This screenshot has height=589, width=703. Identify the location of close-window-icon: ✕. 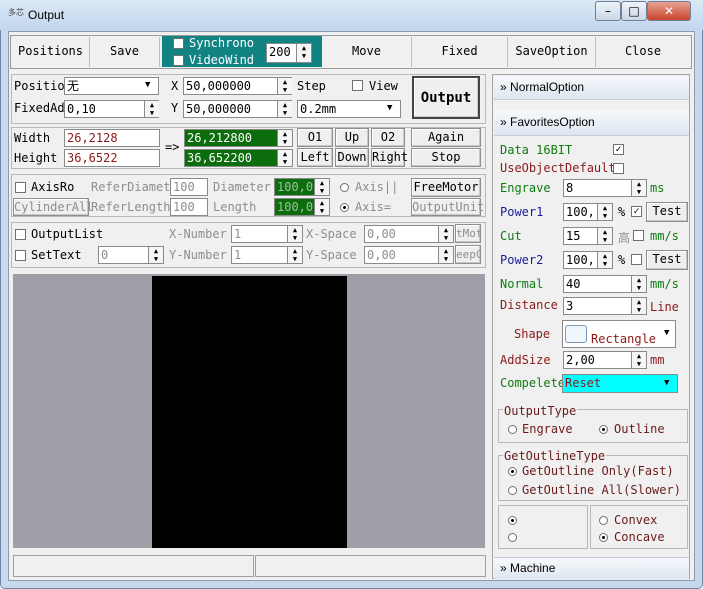
(669, 11).